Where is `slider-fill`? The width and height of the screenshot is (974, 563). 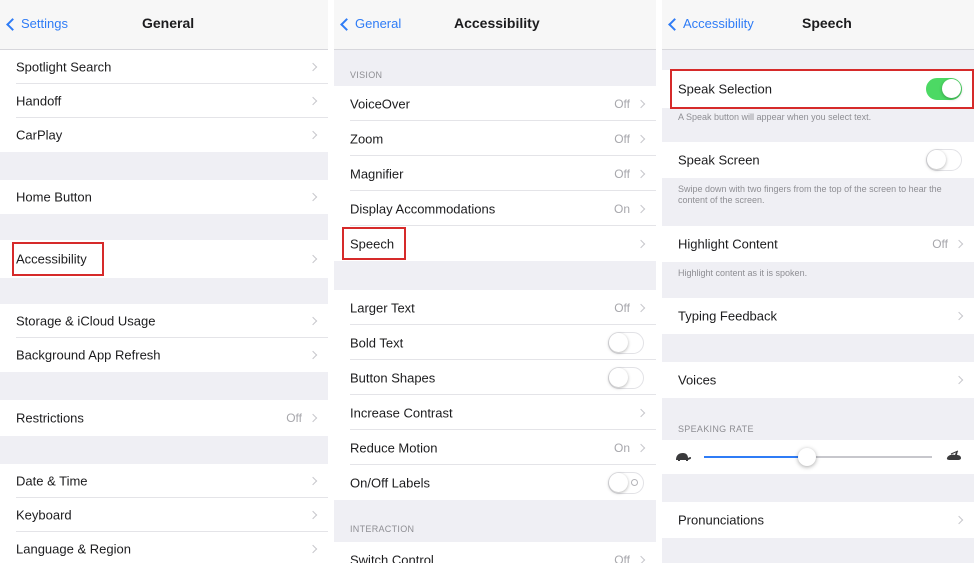 slider-fill is located at coordinates (755, 457).